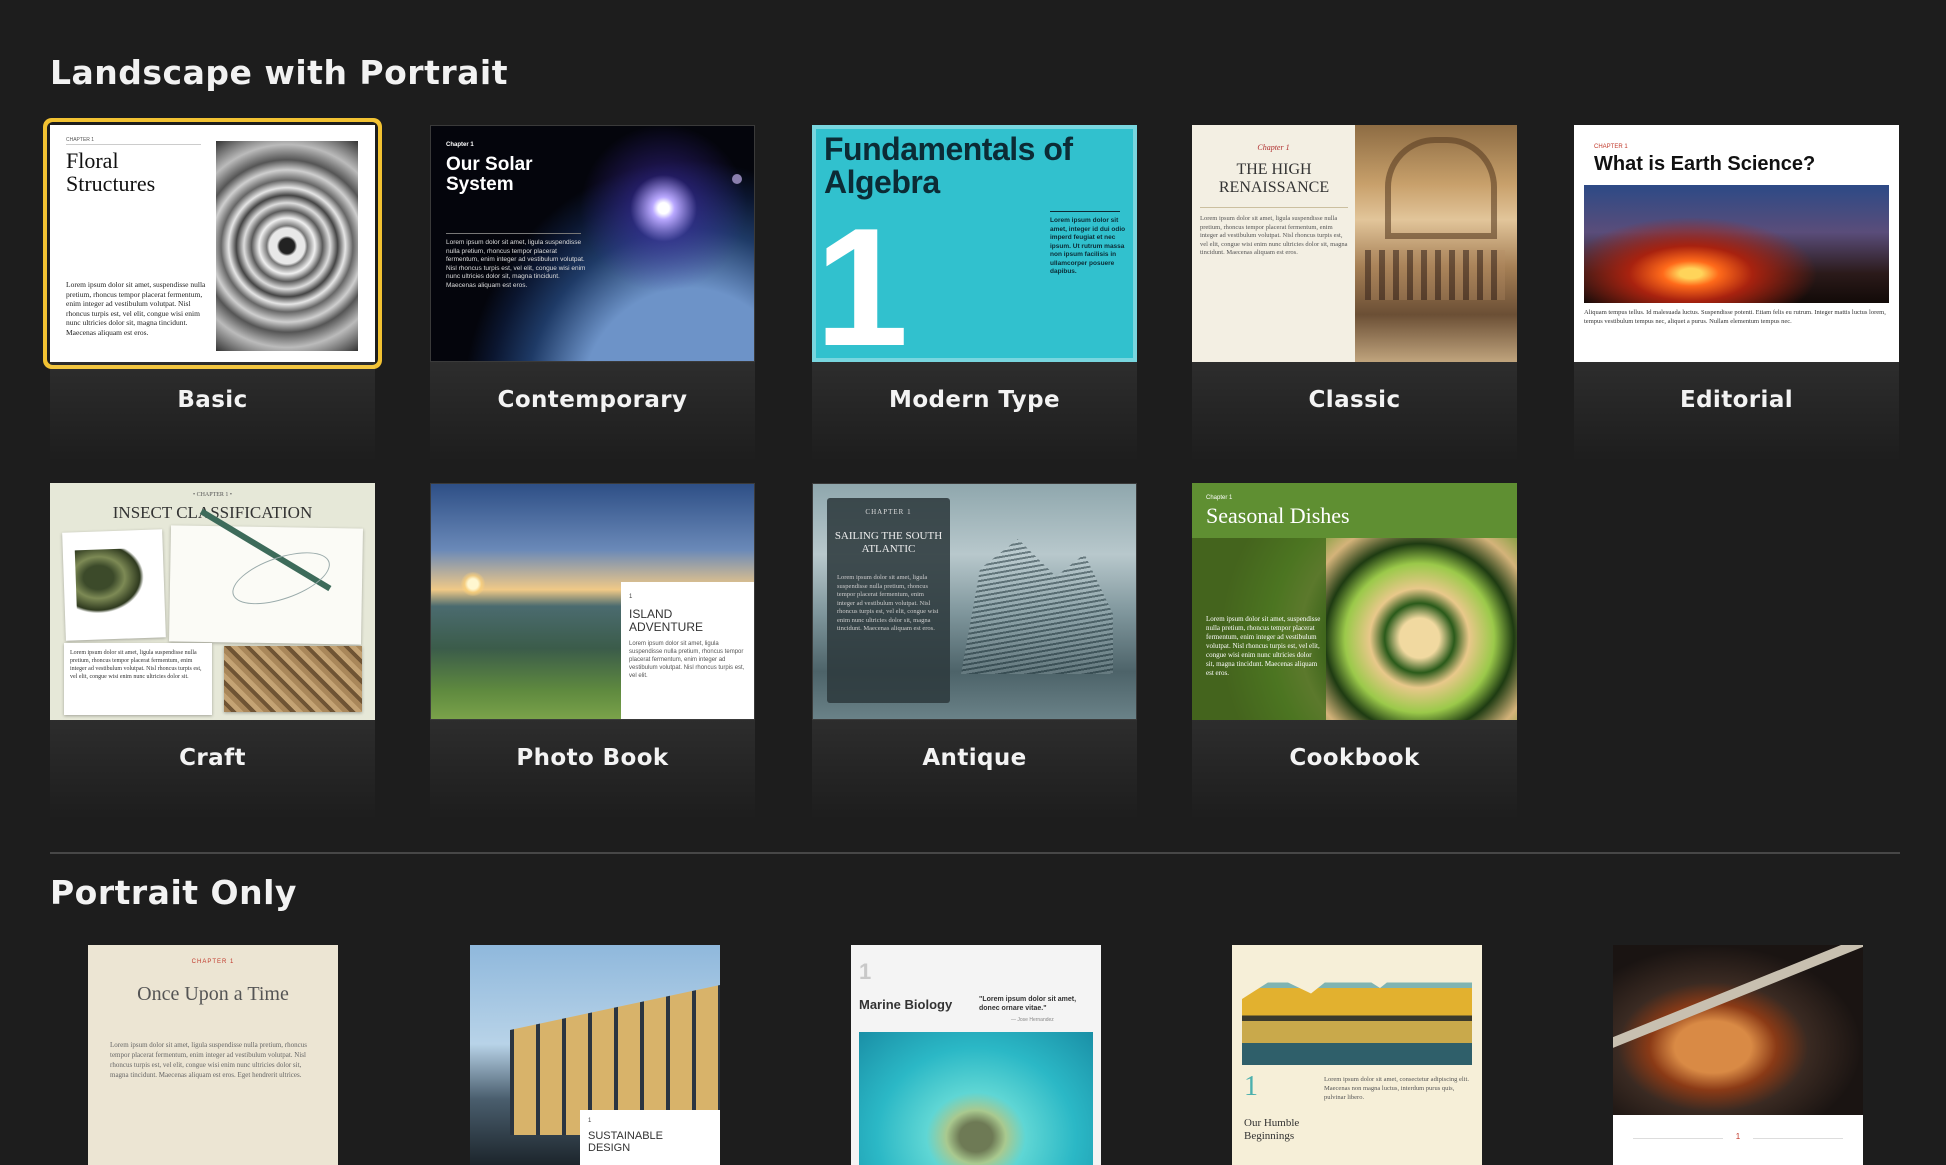 The image size is (1946, 1165). I want to click on template-label: Contemporary, so click(592, 400).